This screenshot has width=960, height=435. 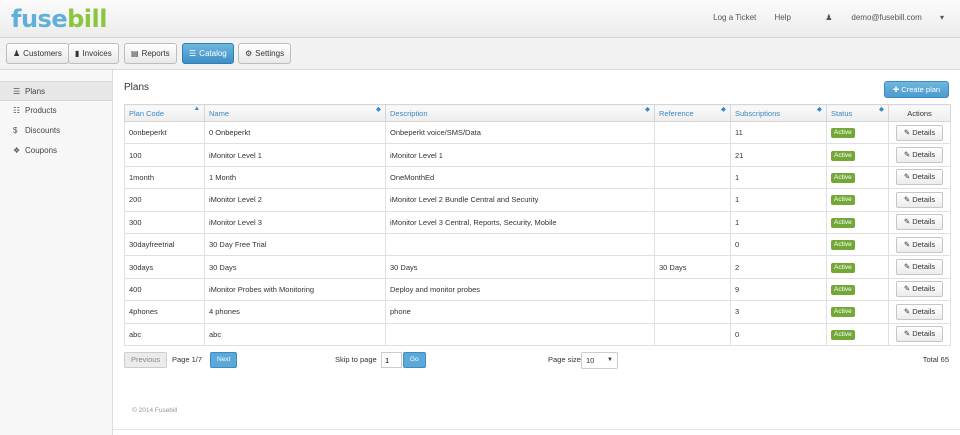 I want to click on table-row: abc abc 0 Active ✎ Details, so click(x=537, y=334).